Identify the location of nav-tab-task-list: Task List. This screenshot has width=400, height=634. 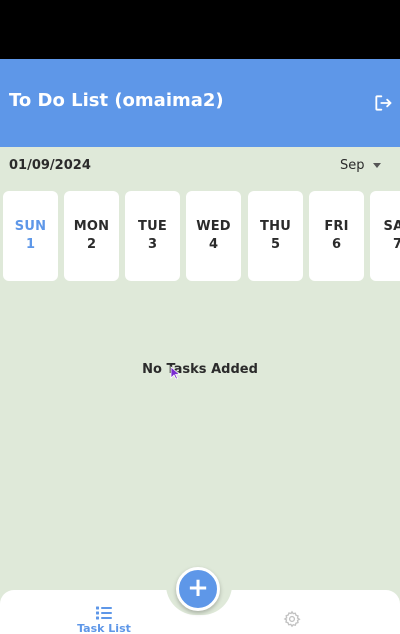
(104, 620).